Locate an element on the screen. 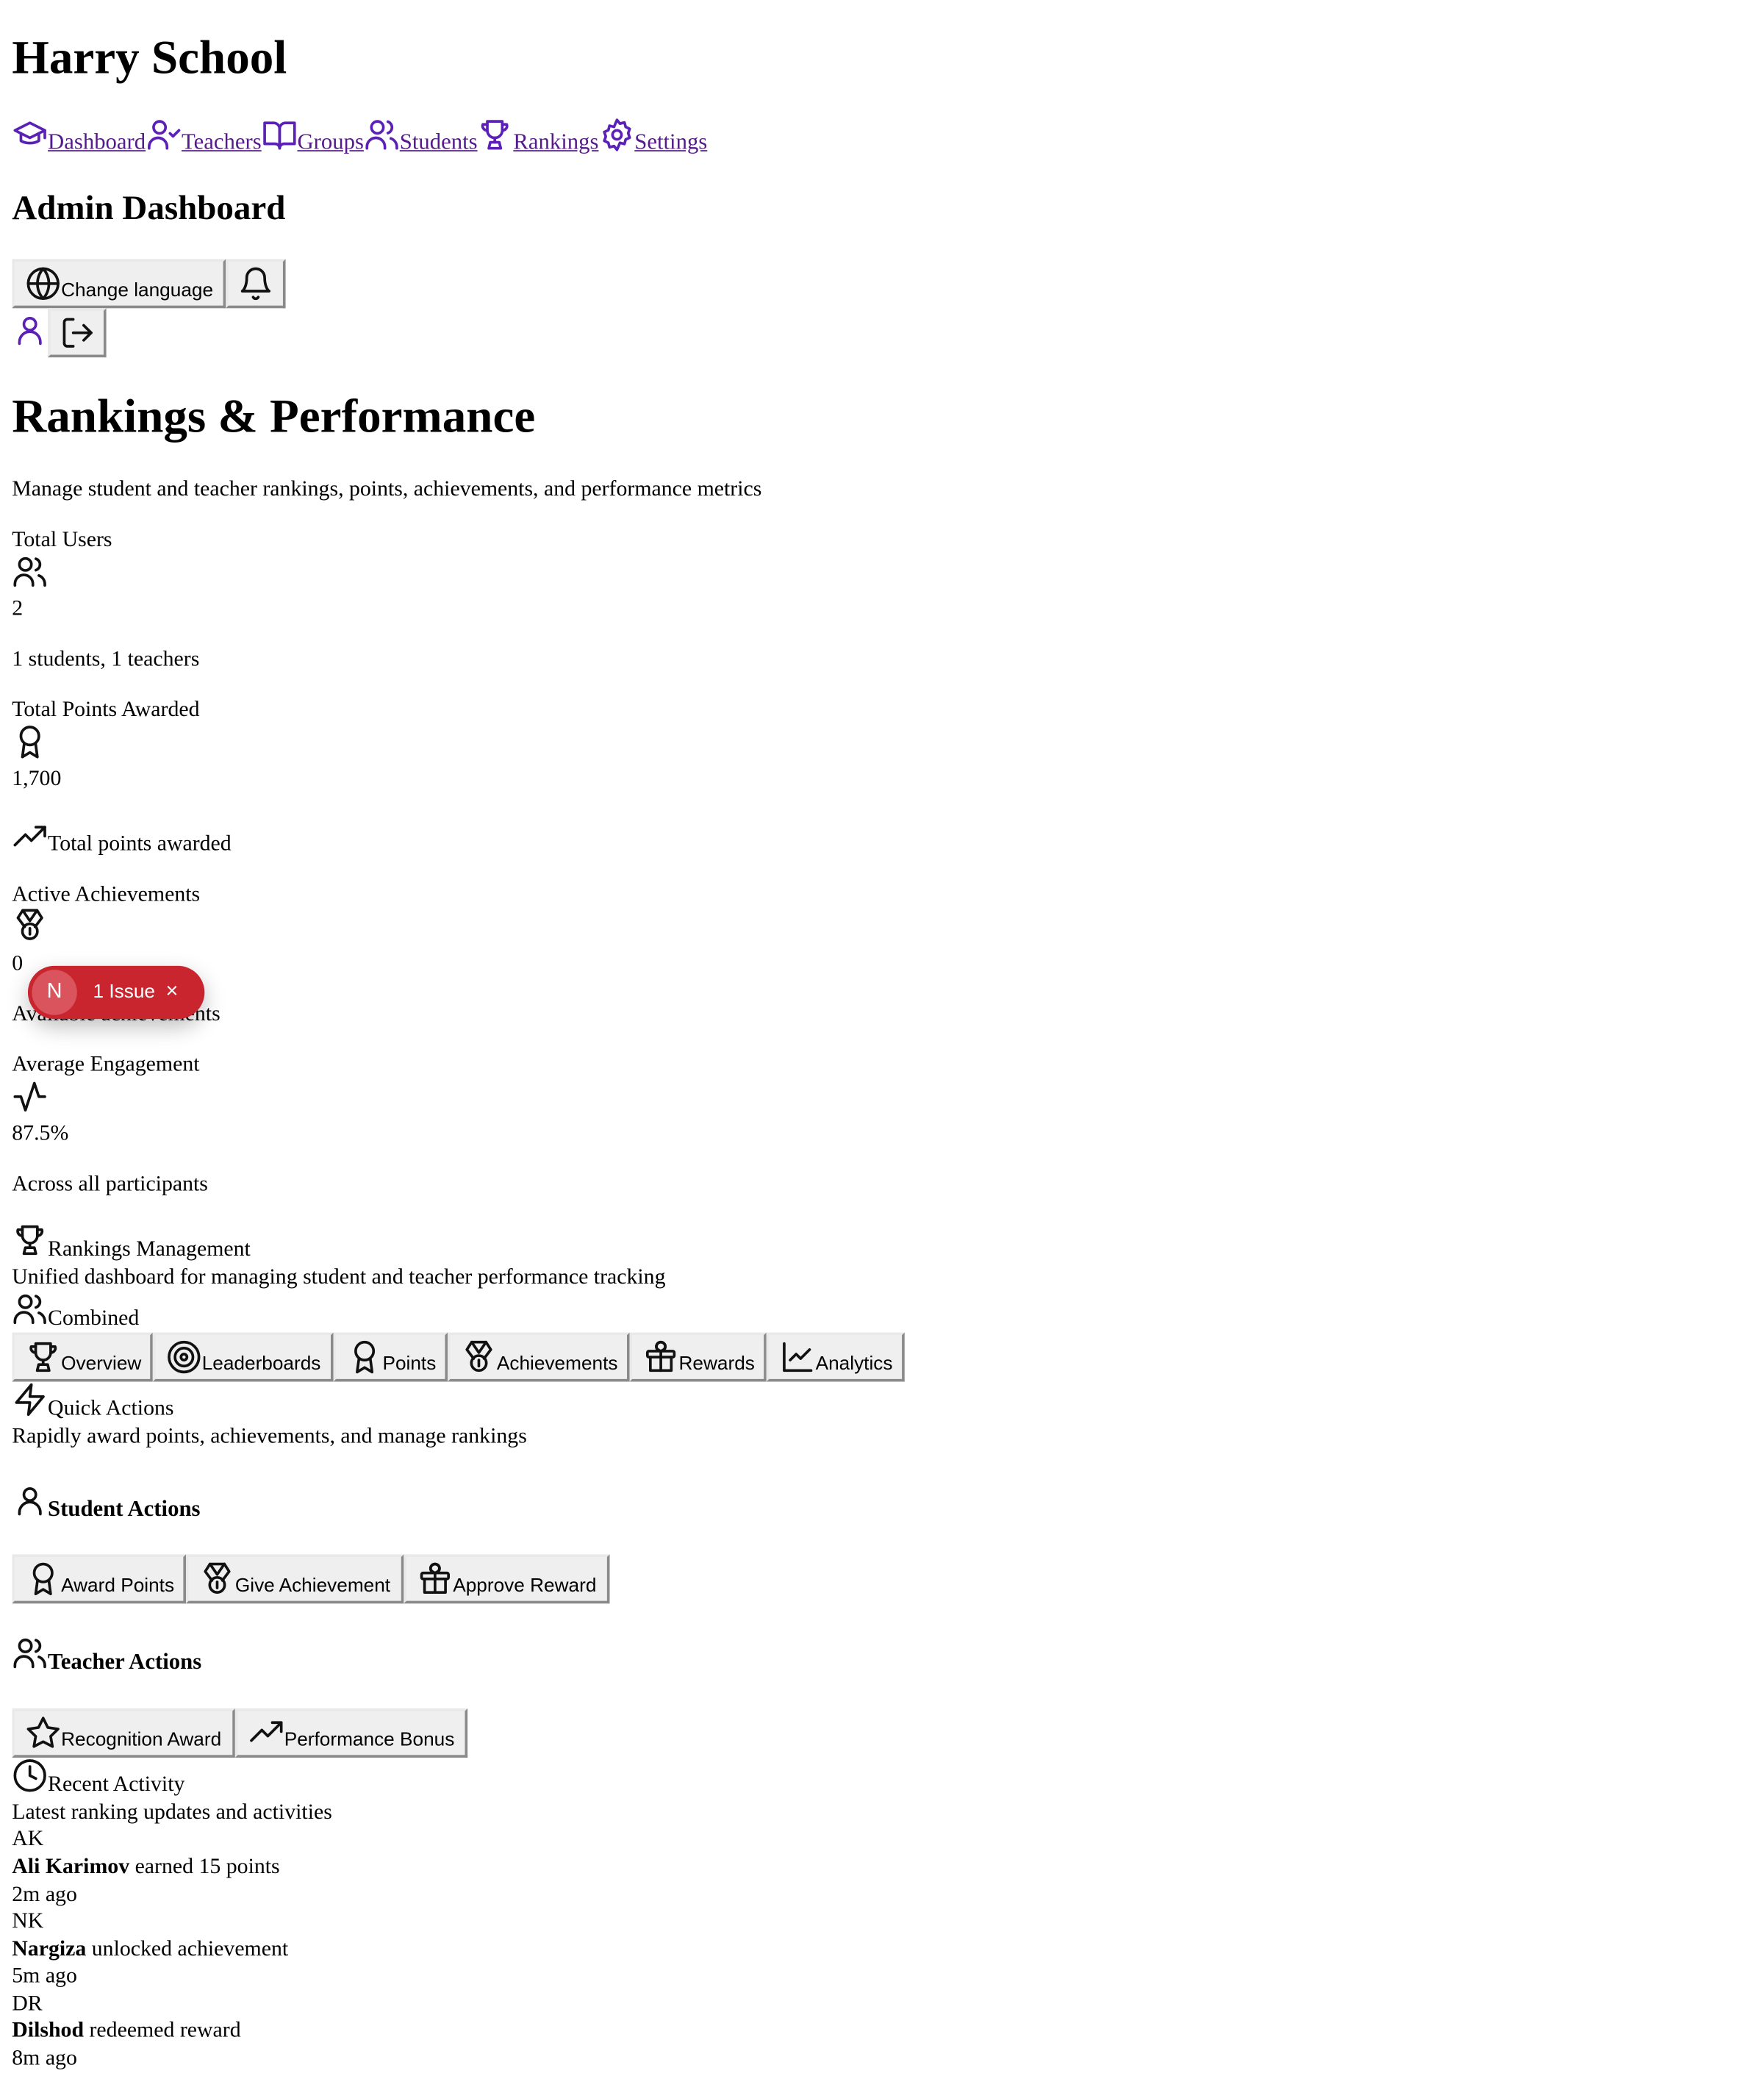 This screenshot has width=1764, height=2076. stat-avg-engagement-value: 87.5% is located at coordinates (40, 1132).